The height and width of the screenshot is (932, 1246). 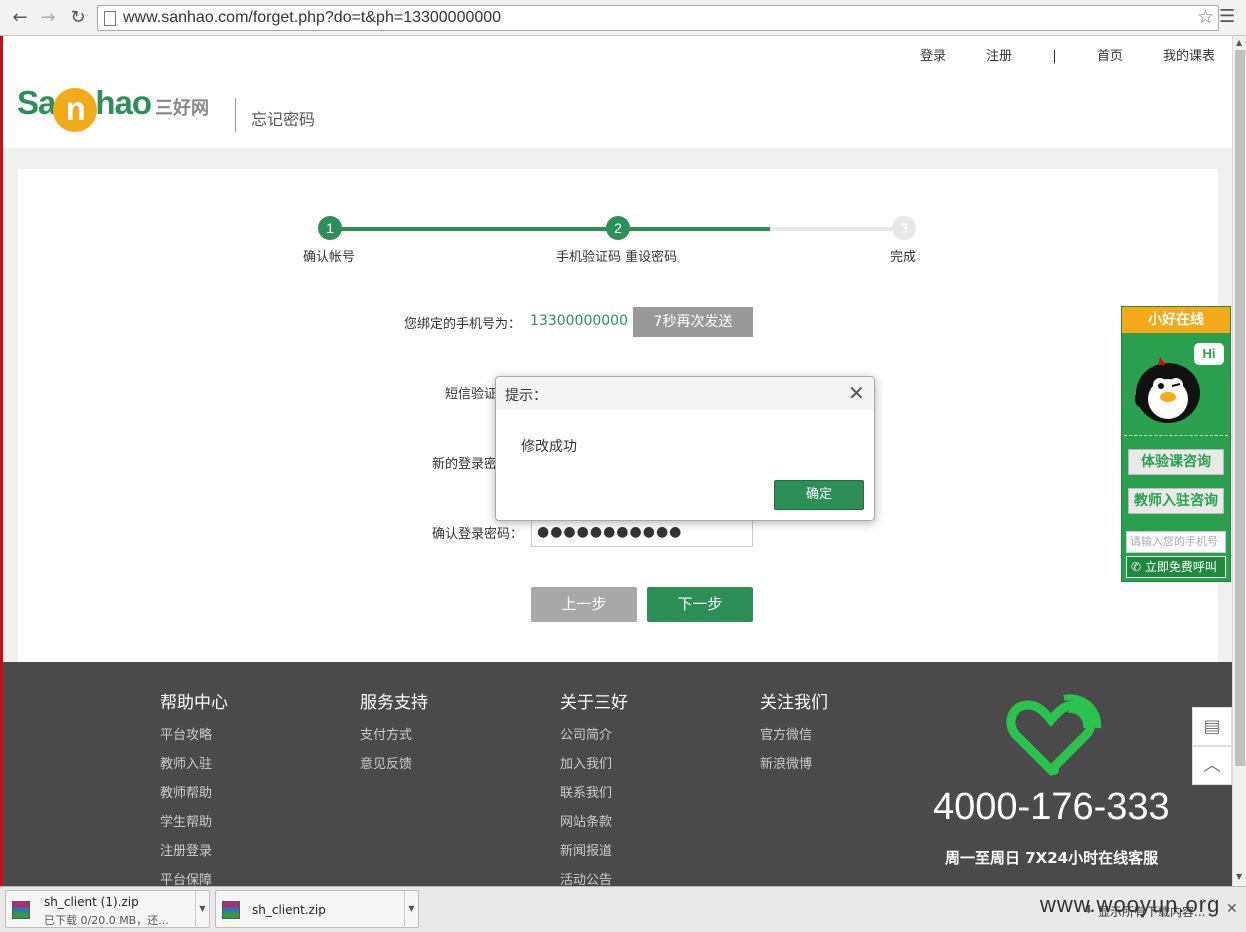 I want to click on login-link: 登录, so click(x=933, y=56).